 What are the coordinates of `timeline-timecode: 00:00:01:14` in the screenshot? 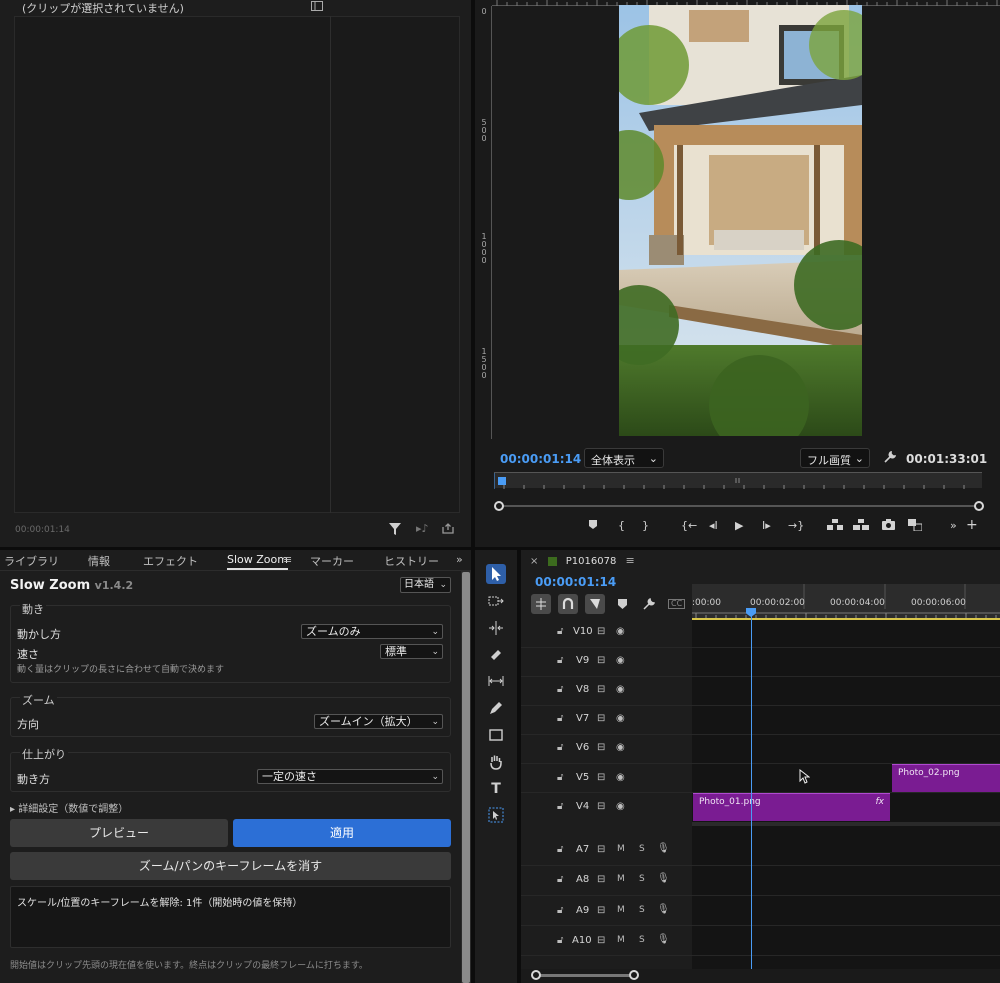 It's located at (575, 582).